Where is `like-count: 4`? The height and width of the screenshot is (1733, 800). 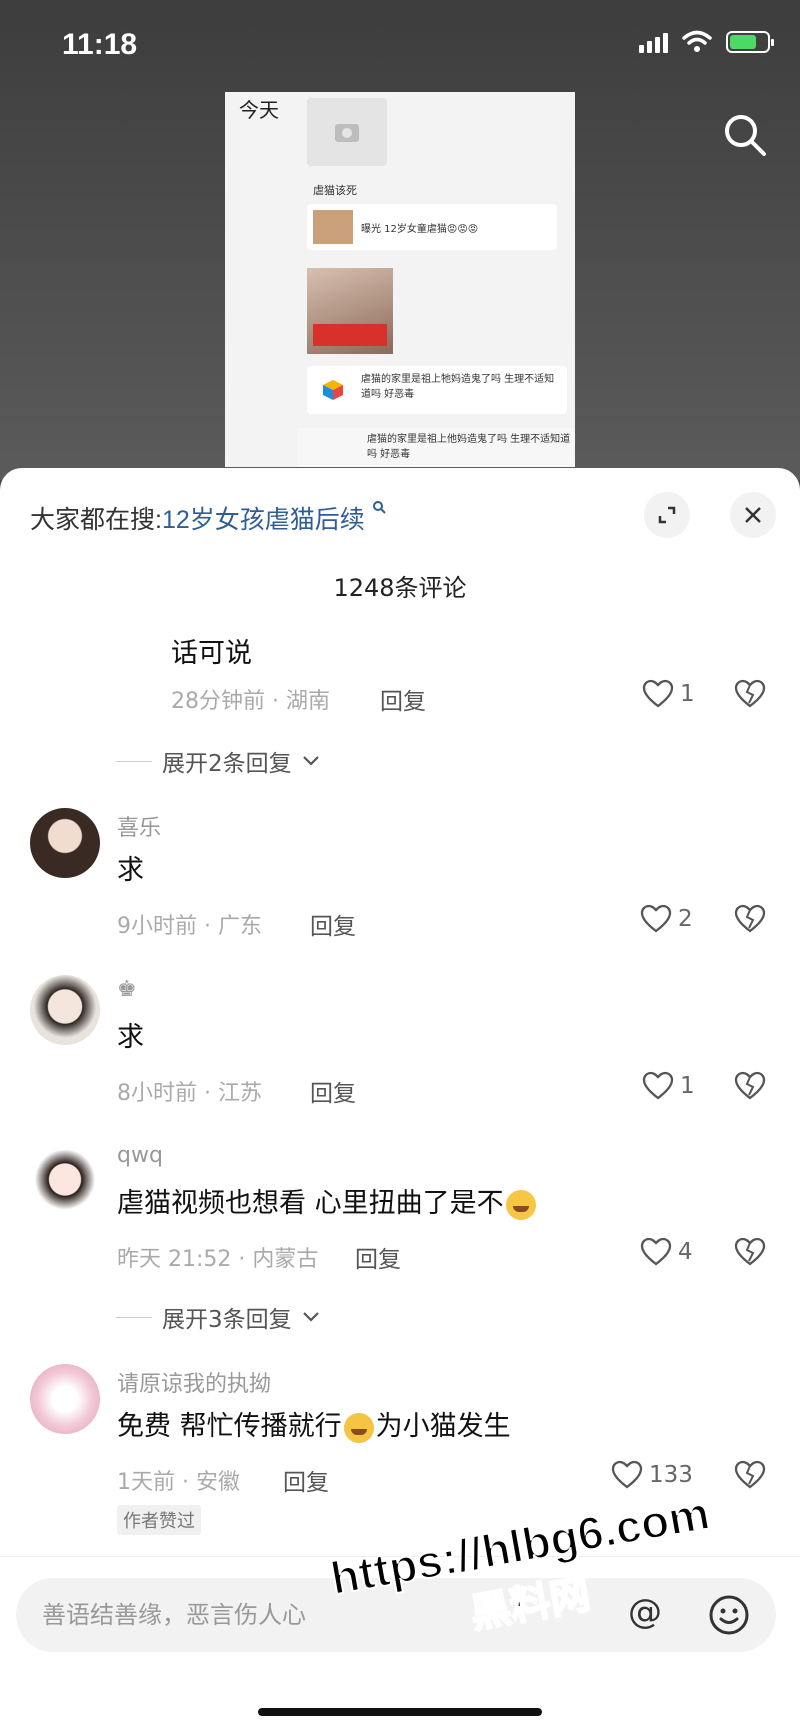 like-count: 4 is located at coordinates (685, 1252).